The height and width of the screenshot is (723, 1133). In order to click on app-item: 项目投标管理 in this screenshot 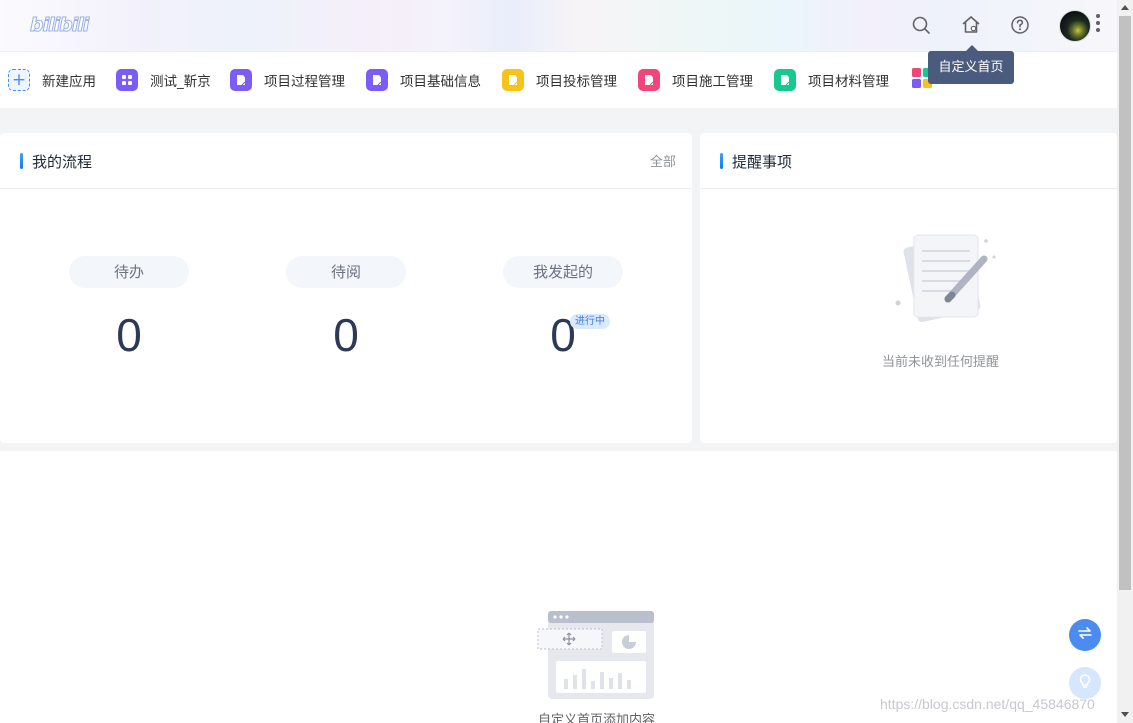, I will do `click(559, 80)`.